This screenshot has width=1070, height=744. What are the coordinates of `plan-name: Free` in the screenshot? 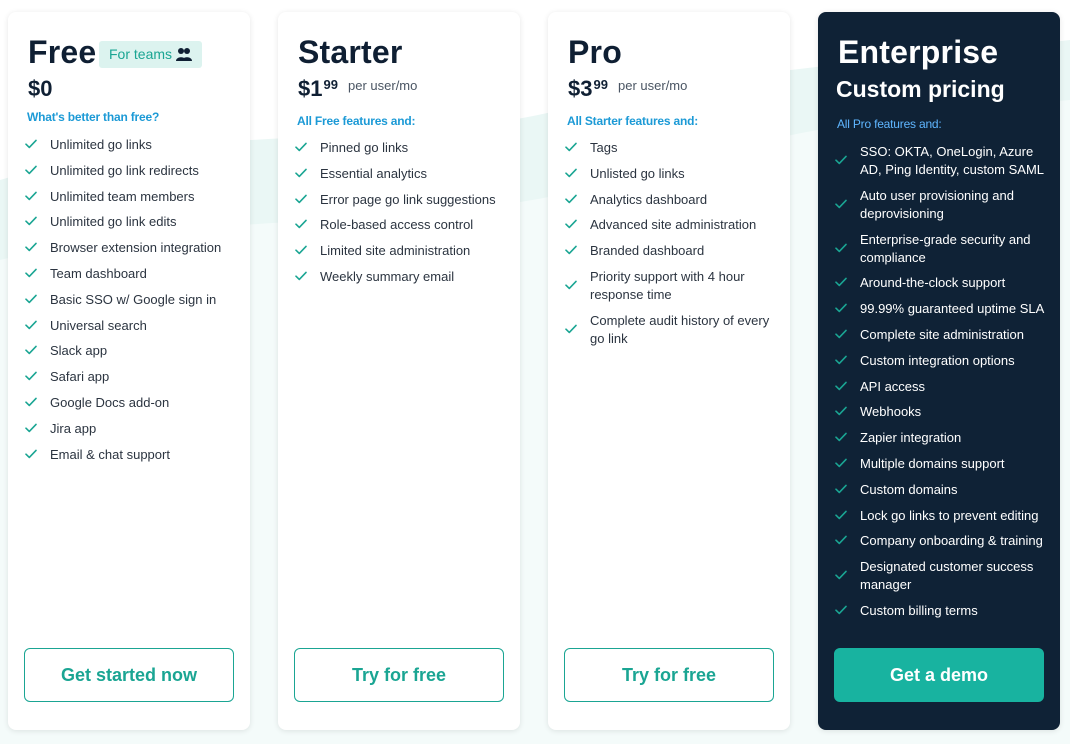 It's located at (62, 52).